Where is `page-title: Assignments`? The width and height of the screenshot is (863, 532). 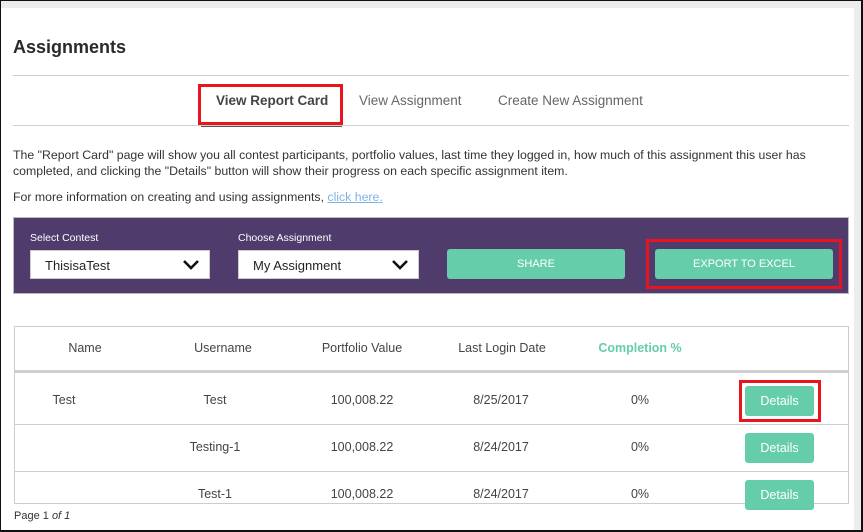 page-title: Assignments is located at coordinates (70, 47).